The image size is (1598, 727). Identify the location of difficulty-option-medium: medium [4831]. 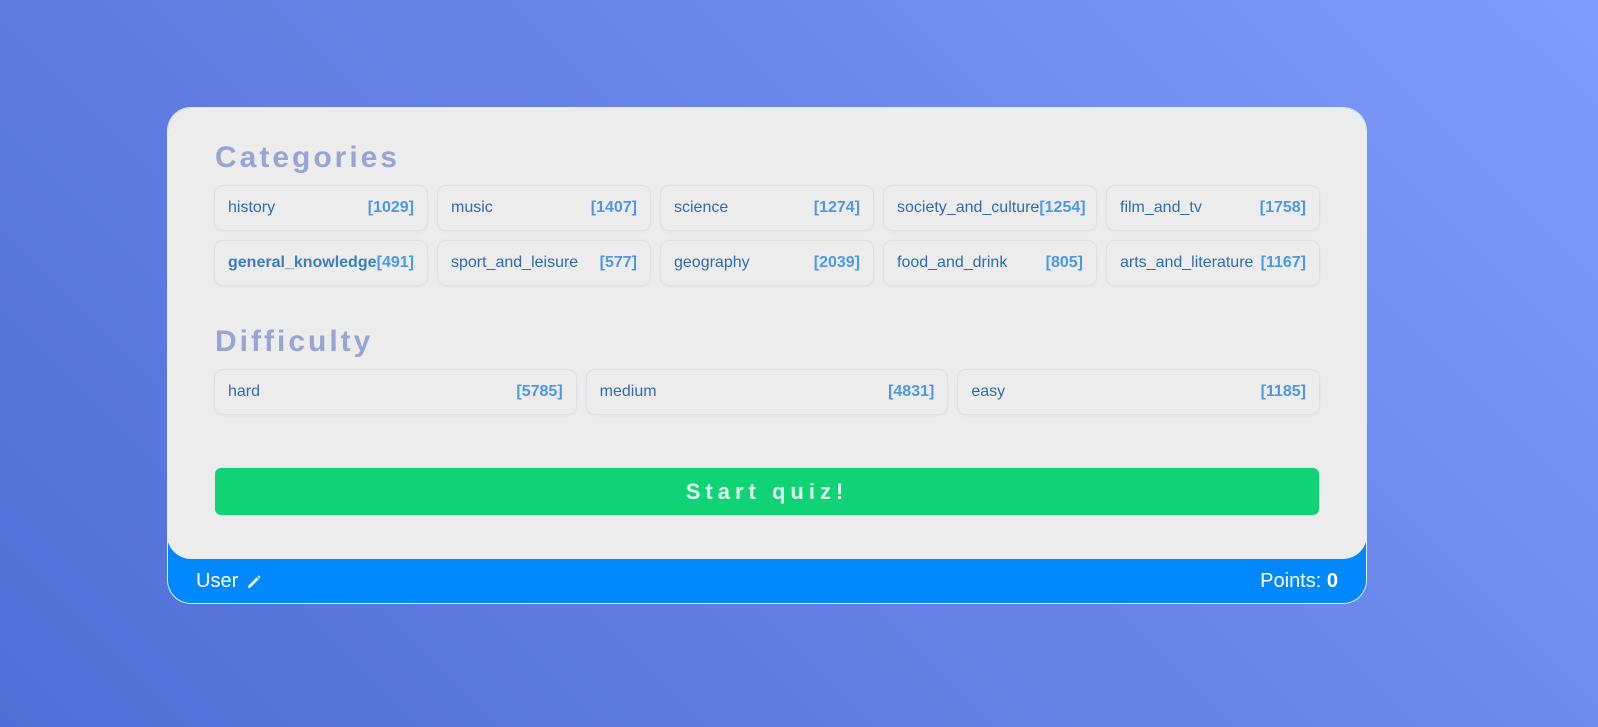
(767, 392).